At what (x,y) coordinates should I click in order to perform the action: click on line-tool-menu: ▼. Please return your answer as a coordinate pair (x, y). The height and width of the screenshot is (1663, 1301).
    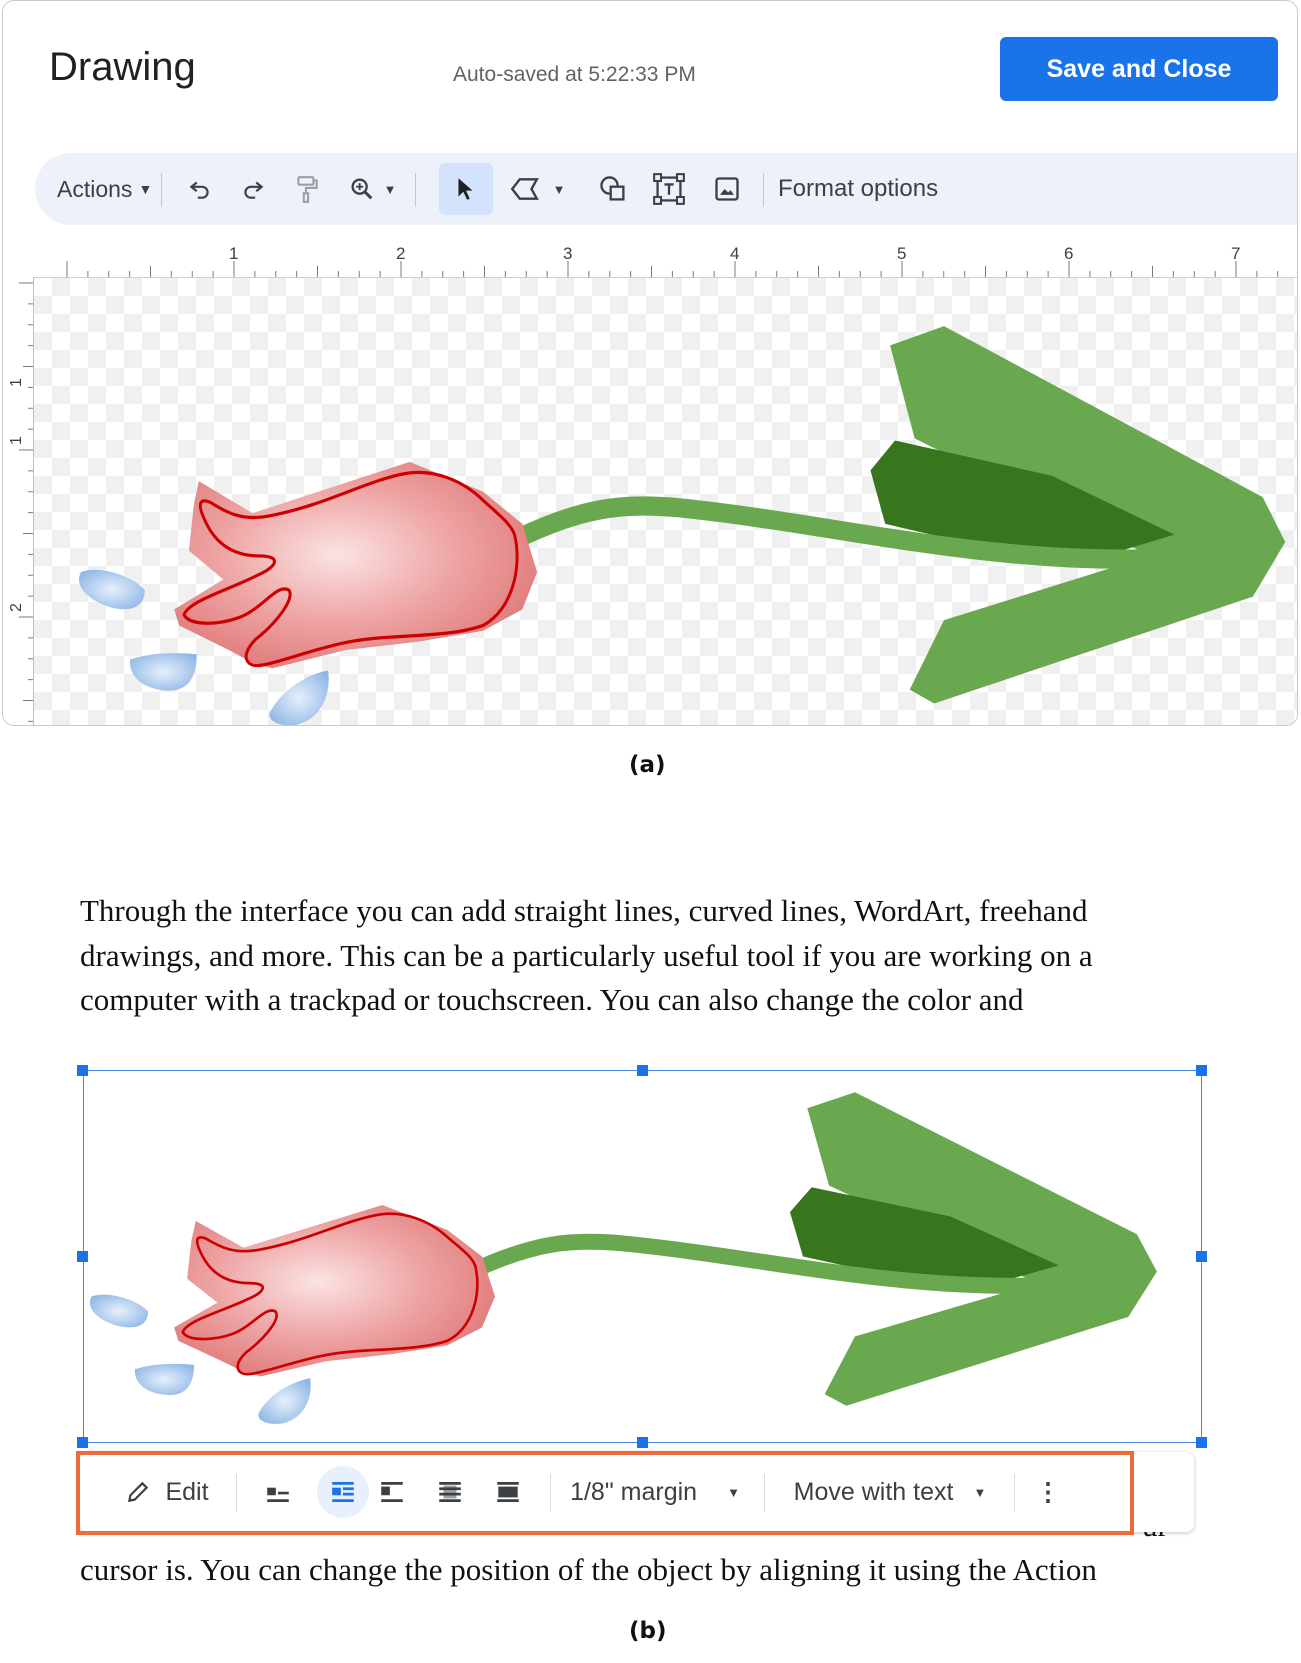
    Looking at the image, I should click on (537, 189).